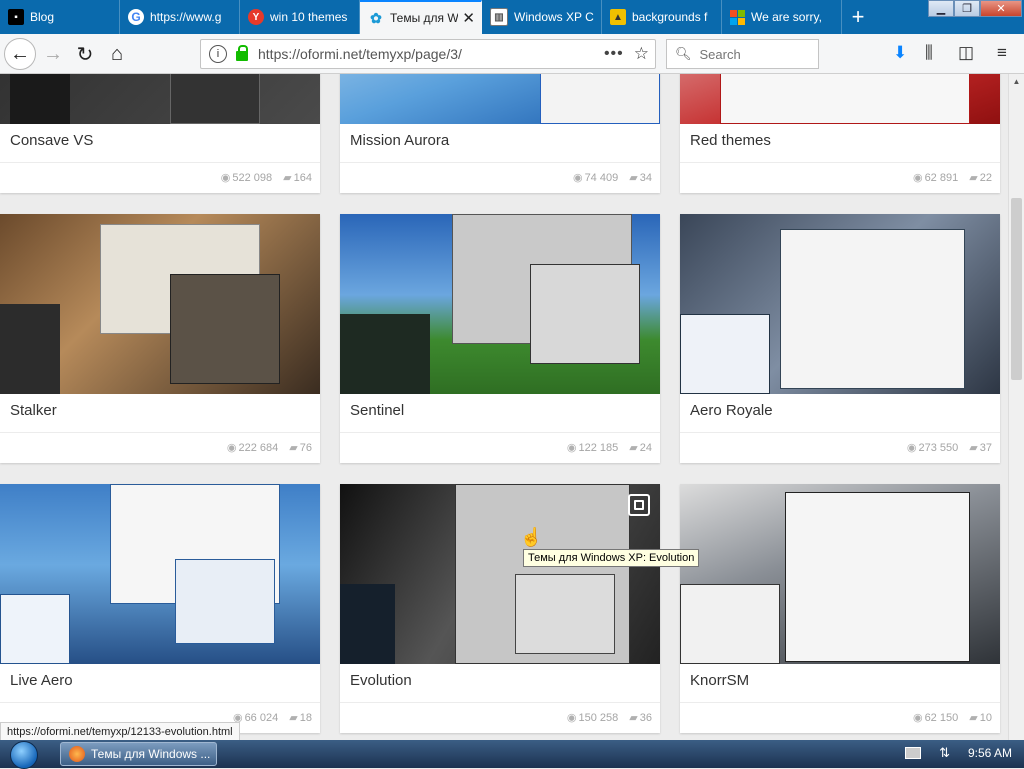  What do you see at coordinates (941, 8) in the screenshot?
I see `minimize-button: ▁` at bounding box center [941, 8].